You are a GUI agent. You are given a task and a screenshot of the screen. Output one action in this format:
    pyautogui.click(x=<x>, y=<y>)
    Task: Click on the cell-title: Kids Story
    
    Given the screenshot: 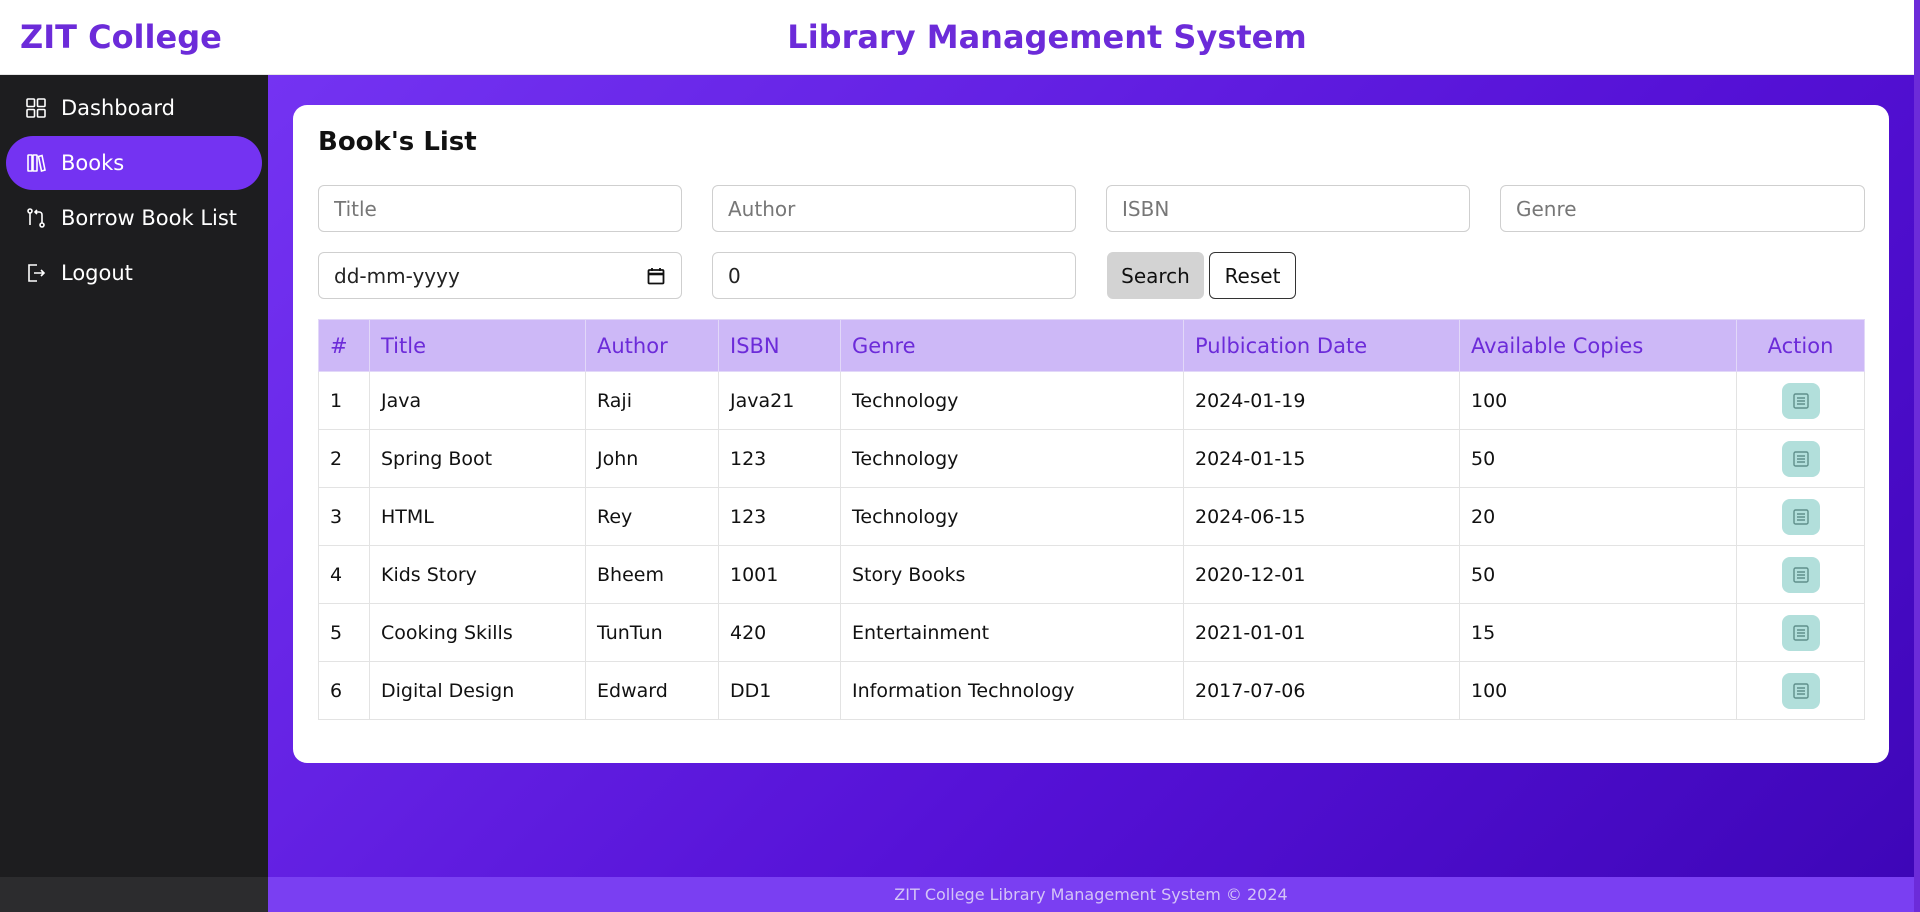 What is the action you would take?
    pyautogui.click(x=477, y=574)
    